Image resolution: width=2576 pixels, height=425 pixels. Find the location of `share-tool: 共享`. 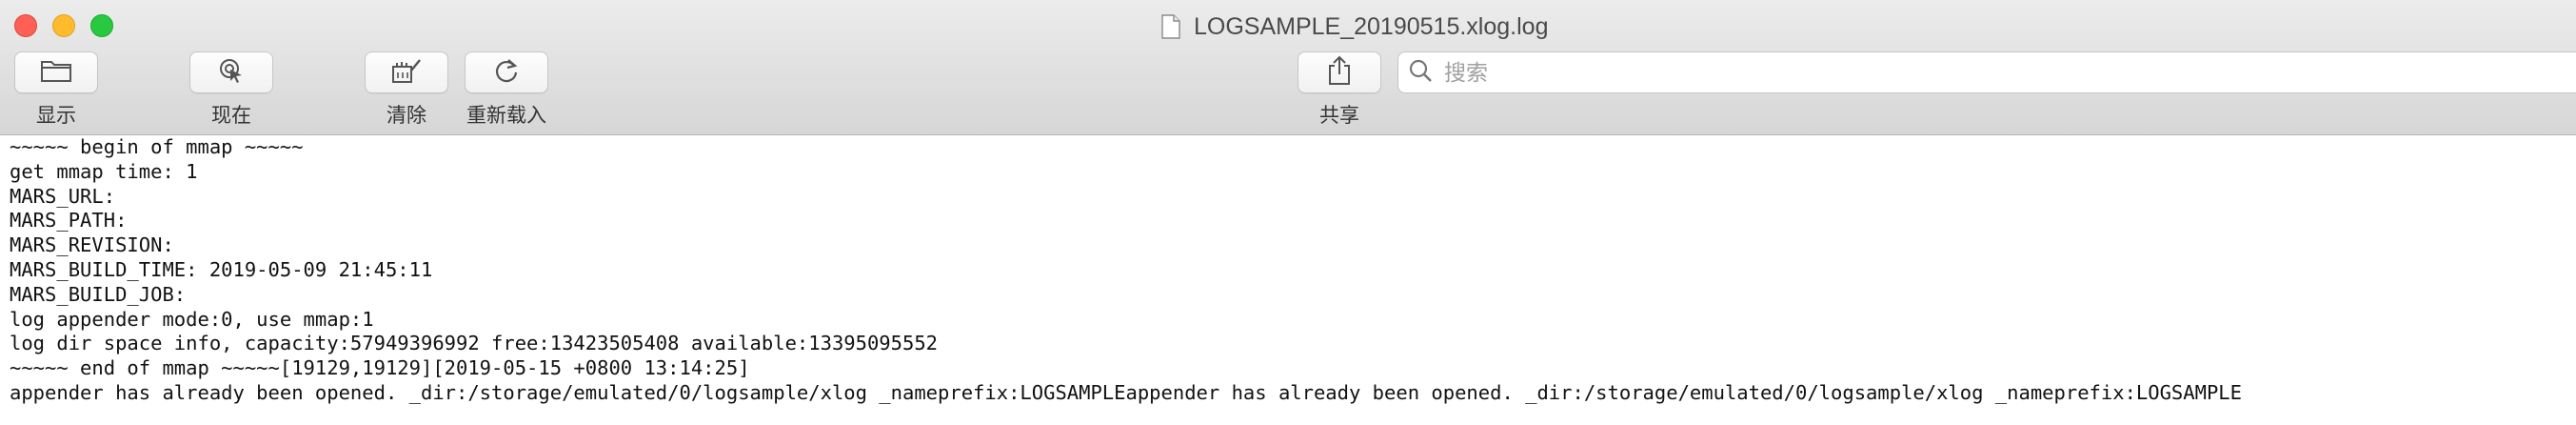

share-tool: 共享 is located at coordinates (1339, 90).